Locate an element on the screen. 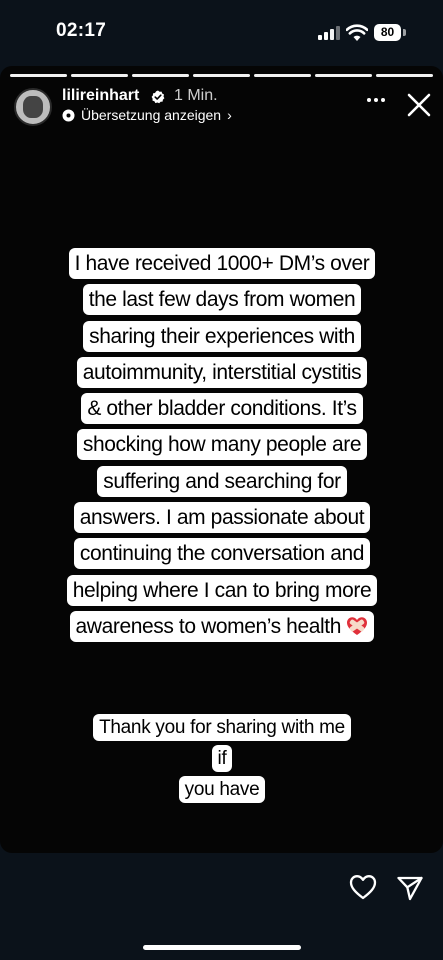 This screenshot has width=443, height=960. translate-label: Übersetzung anzeigen is located at coordinates (151, 115).